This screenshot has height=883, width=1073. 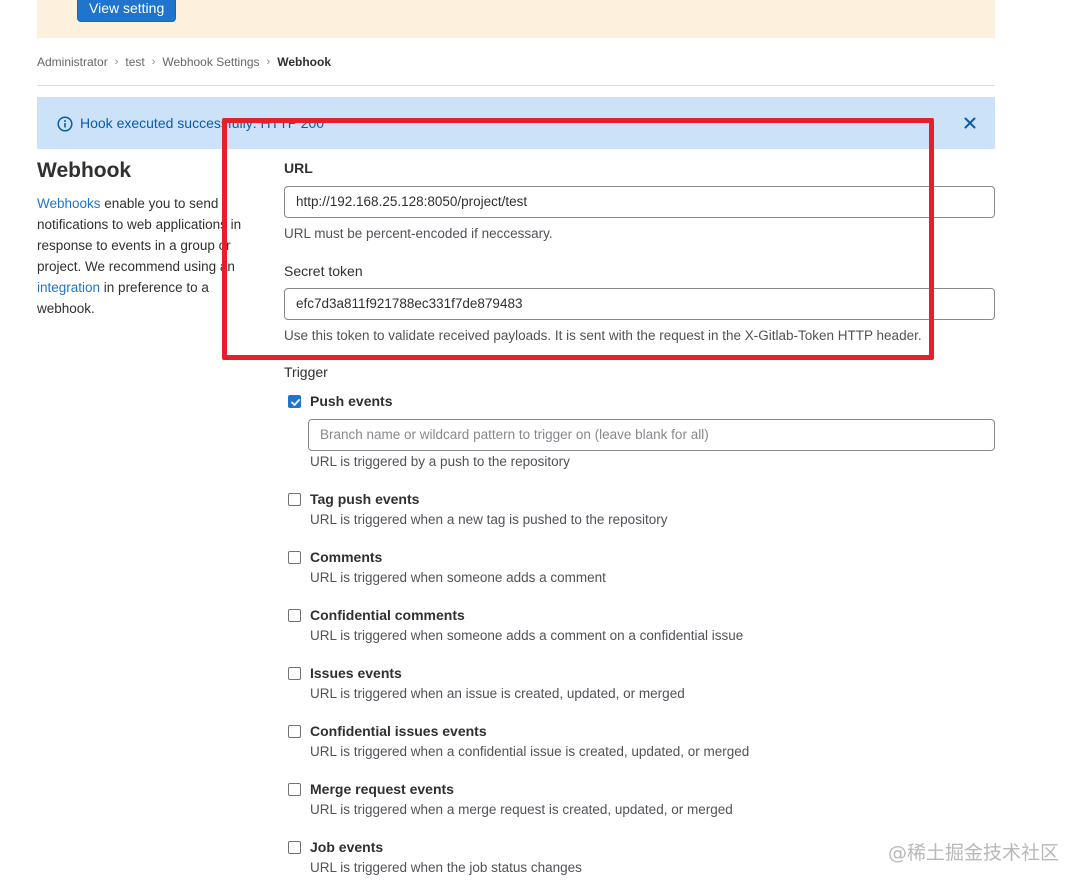 I want to click on integration-link: integration, so click(x=68, y=287).